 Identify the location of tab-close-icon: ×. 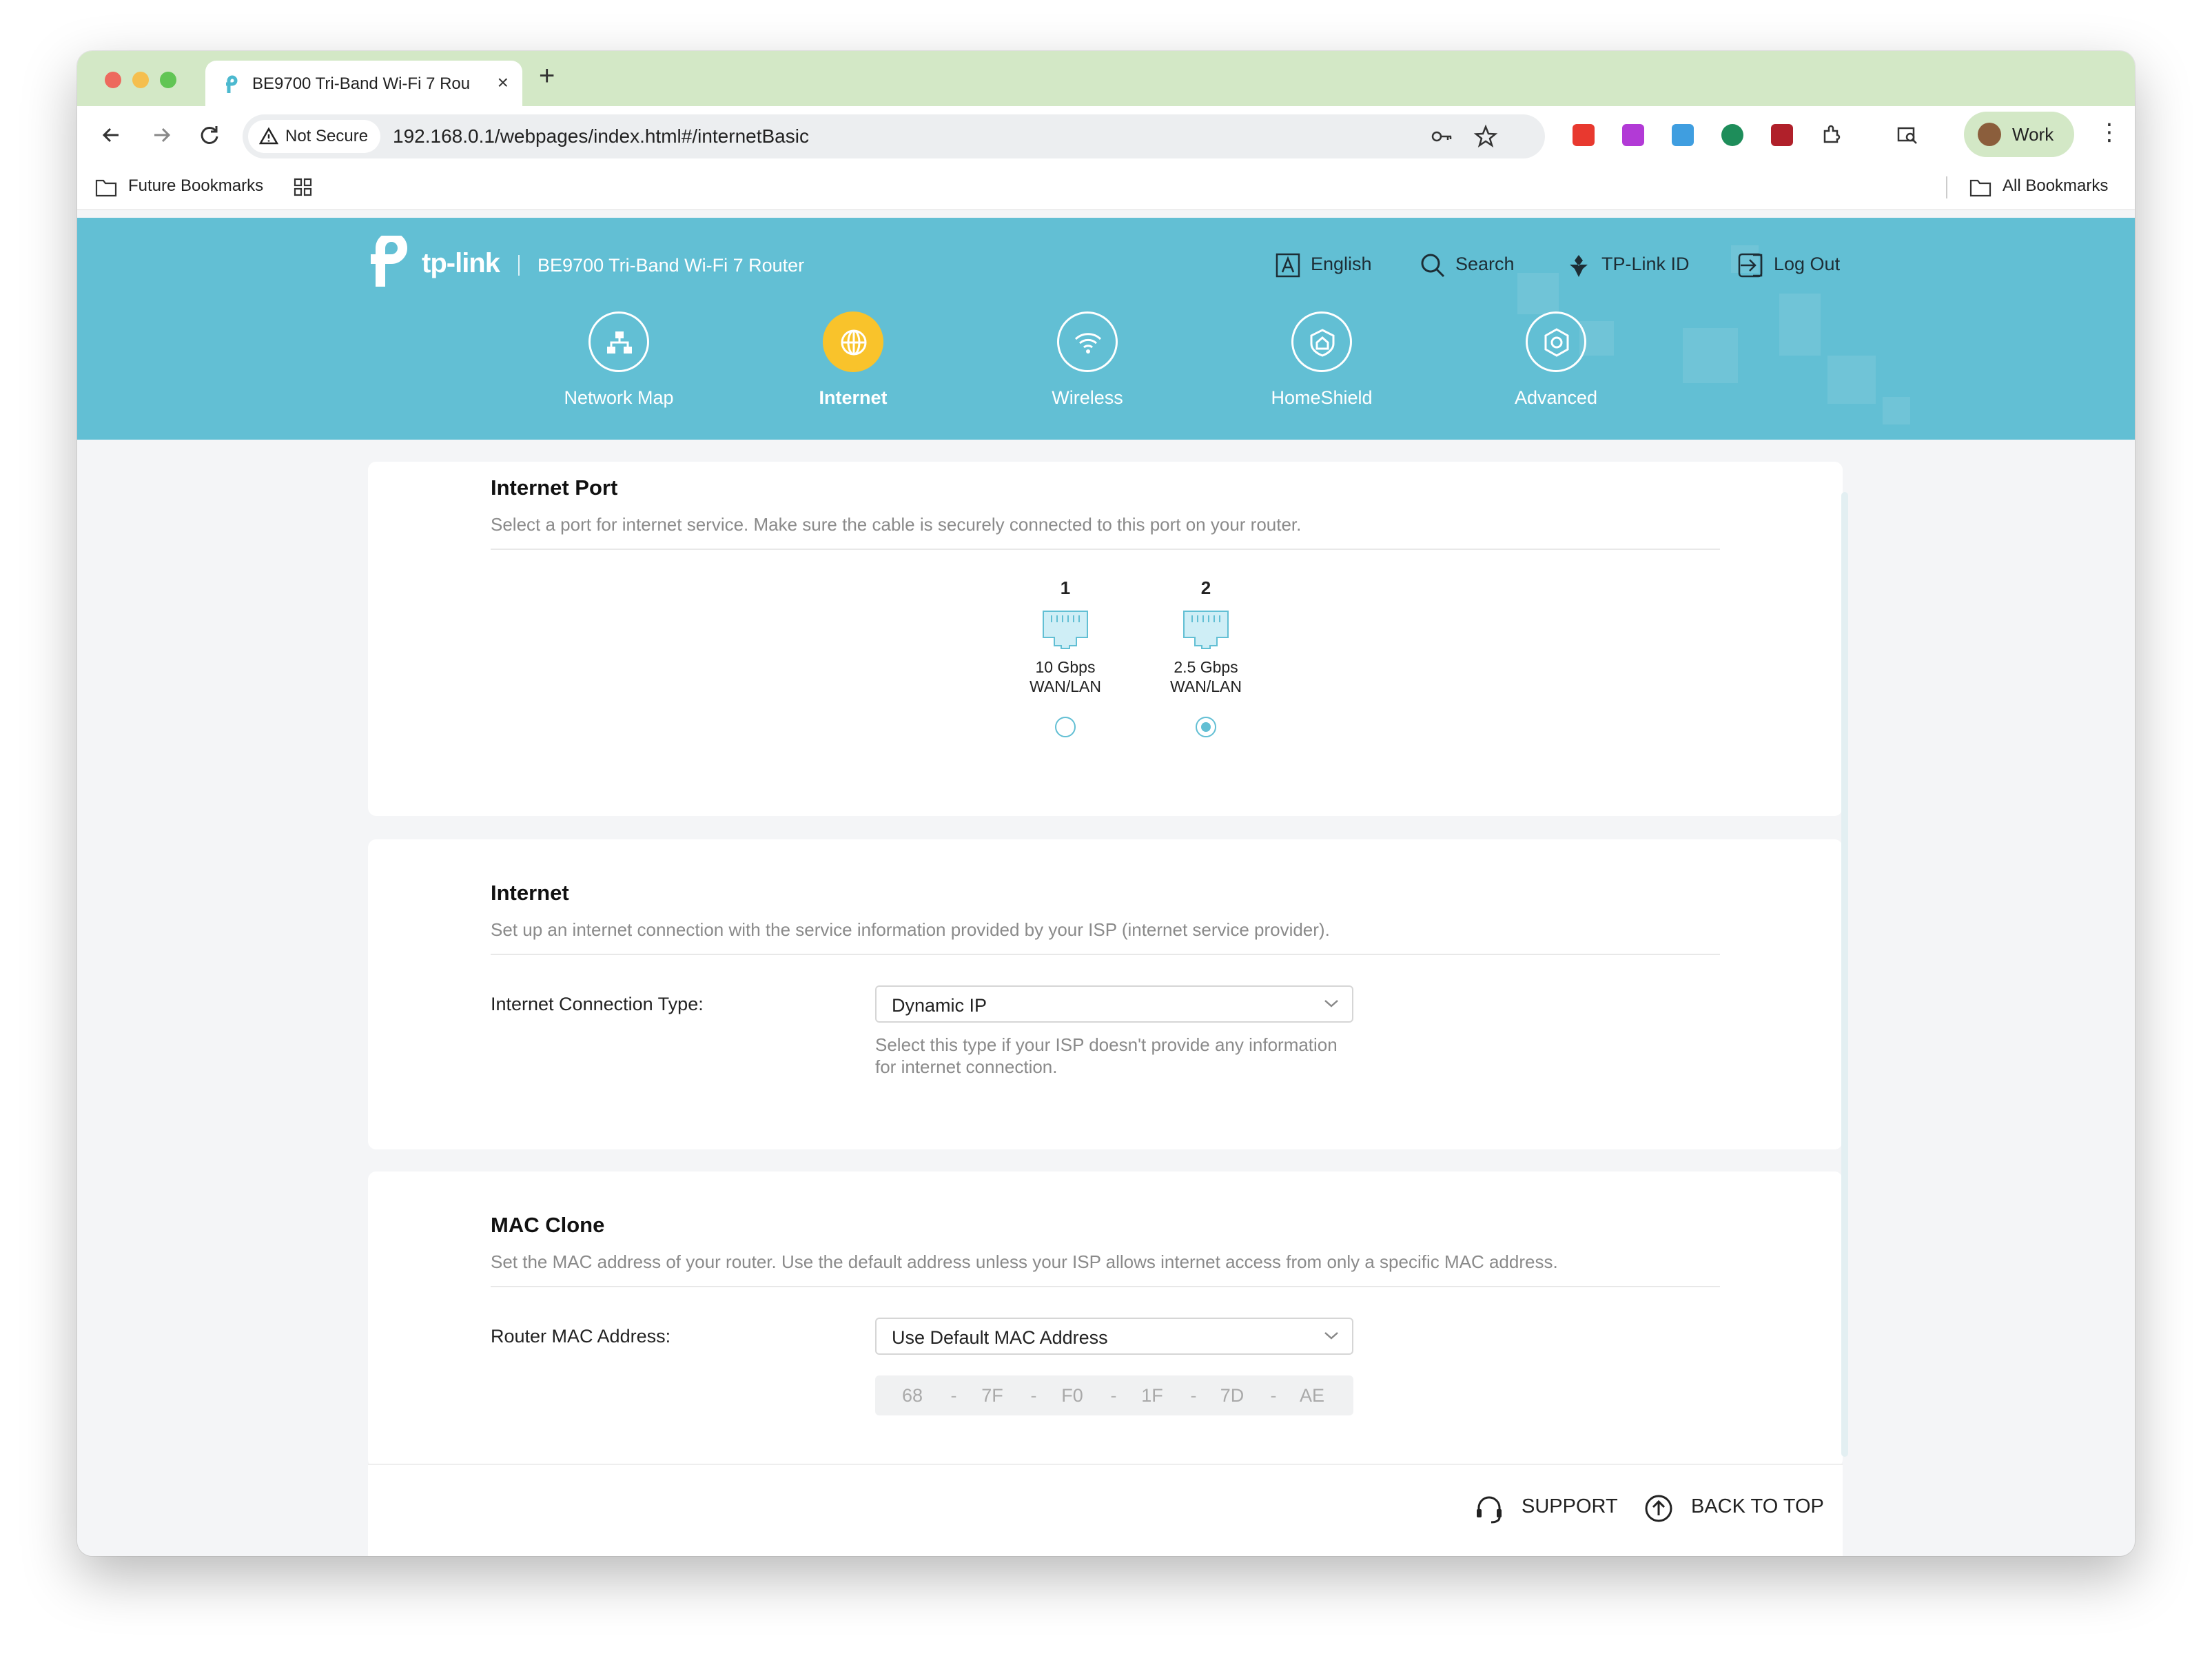
(504, 83).